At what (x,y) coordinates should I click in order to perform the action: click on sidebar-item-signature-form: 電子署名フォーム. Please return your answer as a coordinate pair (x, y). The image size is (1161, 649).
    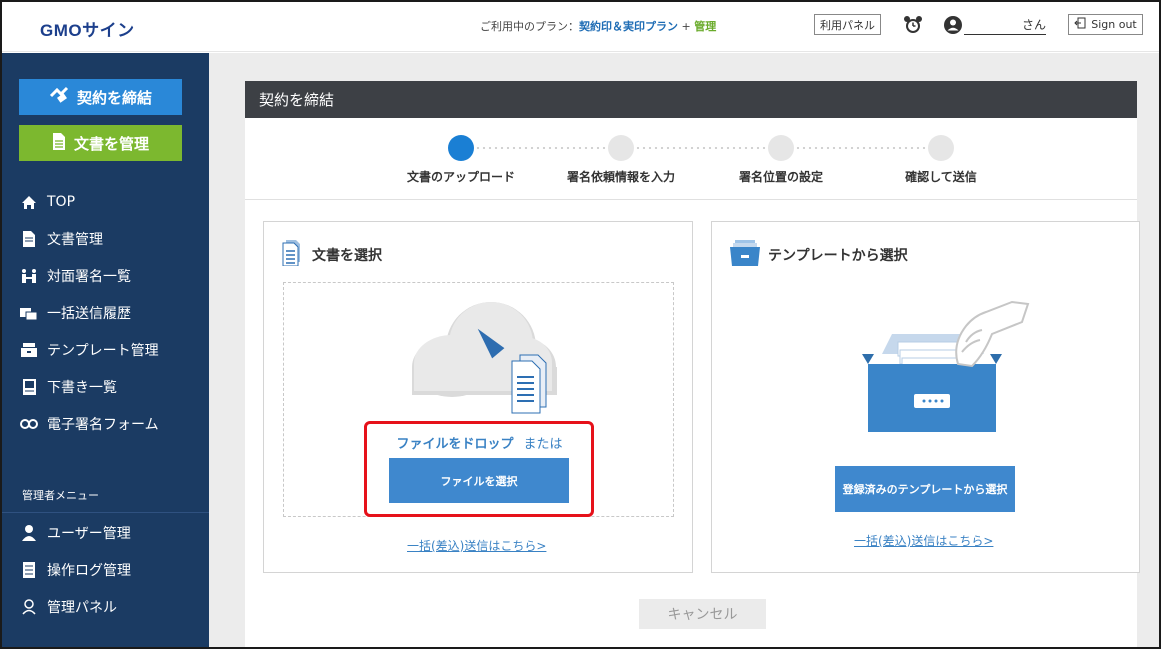
    Looking at the image, I should click on (89, 424).